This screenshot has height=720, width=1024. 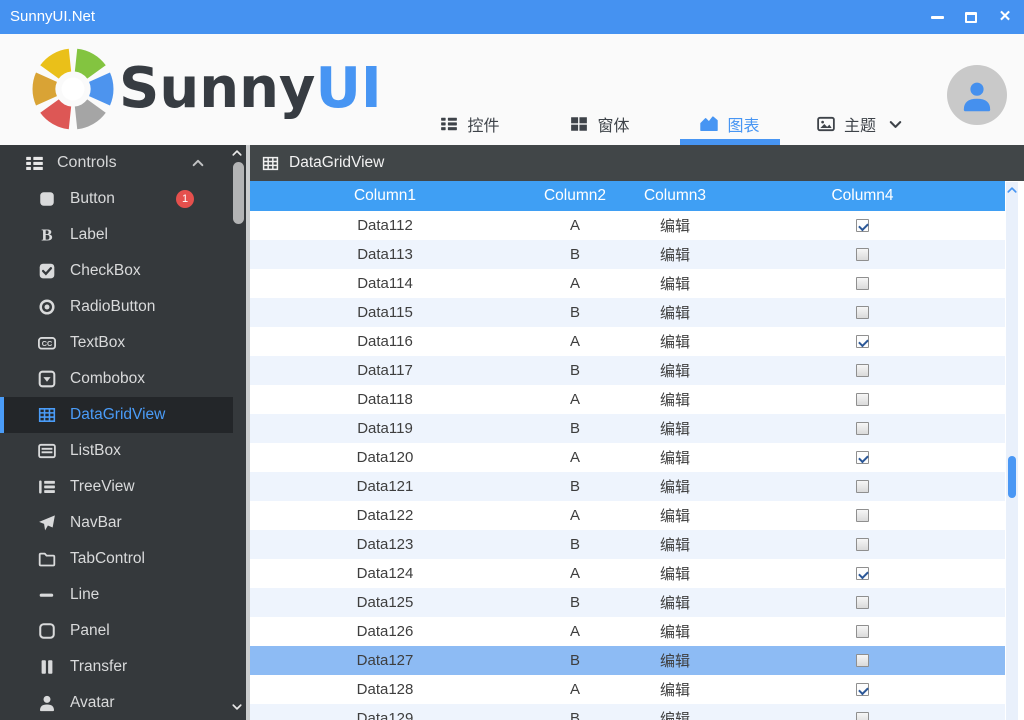 What do you see at coordinates (237, 707) in the screenshot?
I see `scroll-down-icon` at bounding box center [237, 707].